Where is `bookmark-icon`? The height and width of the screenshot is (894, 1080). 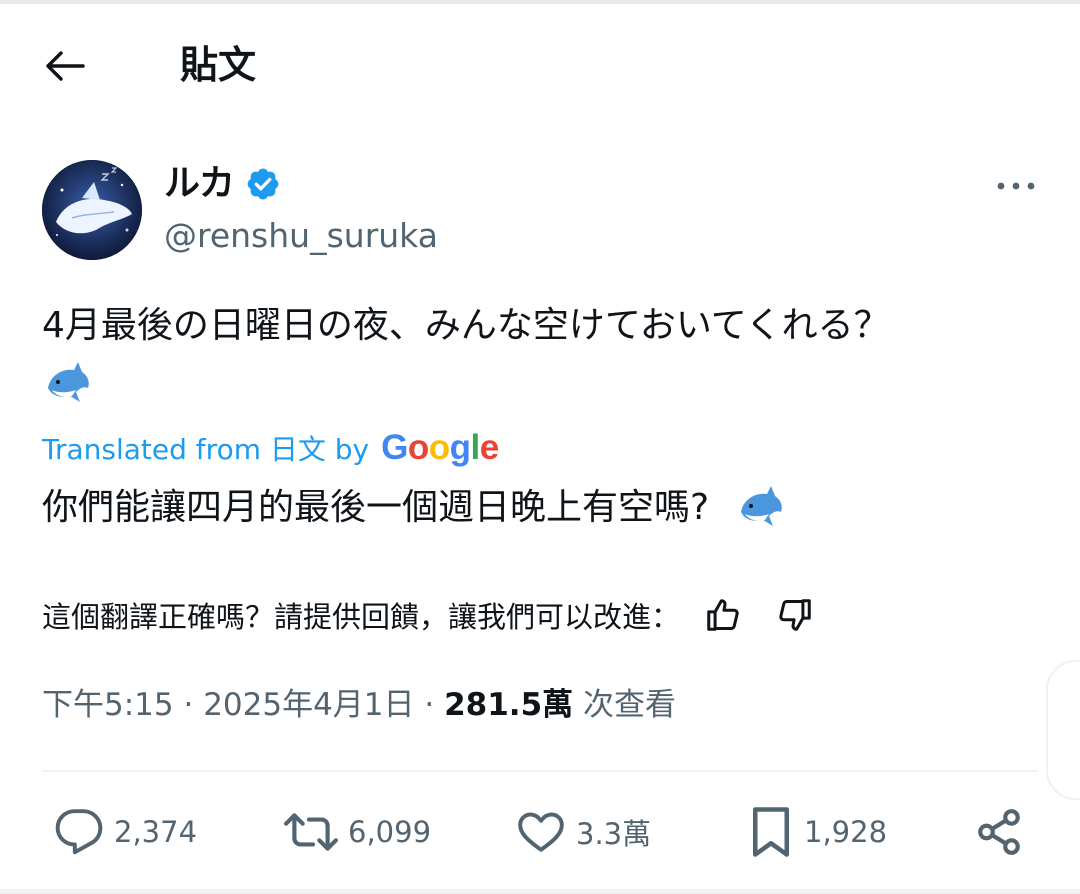
bookmark-icon is located at coordinates (771, 832).